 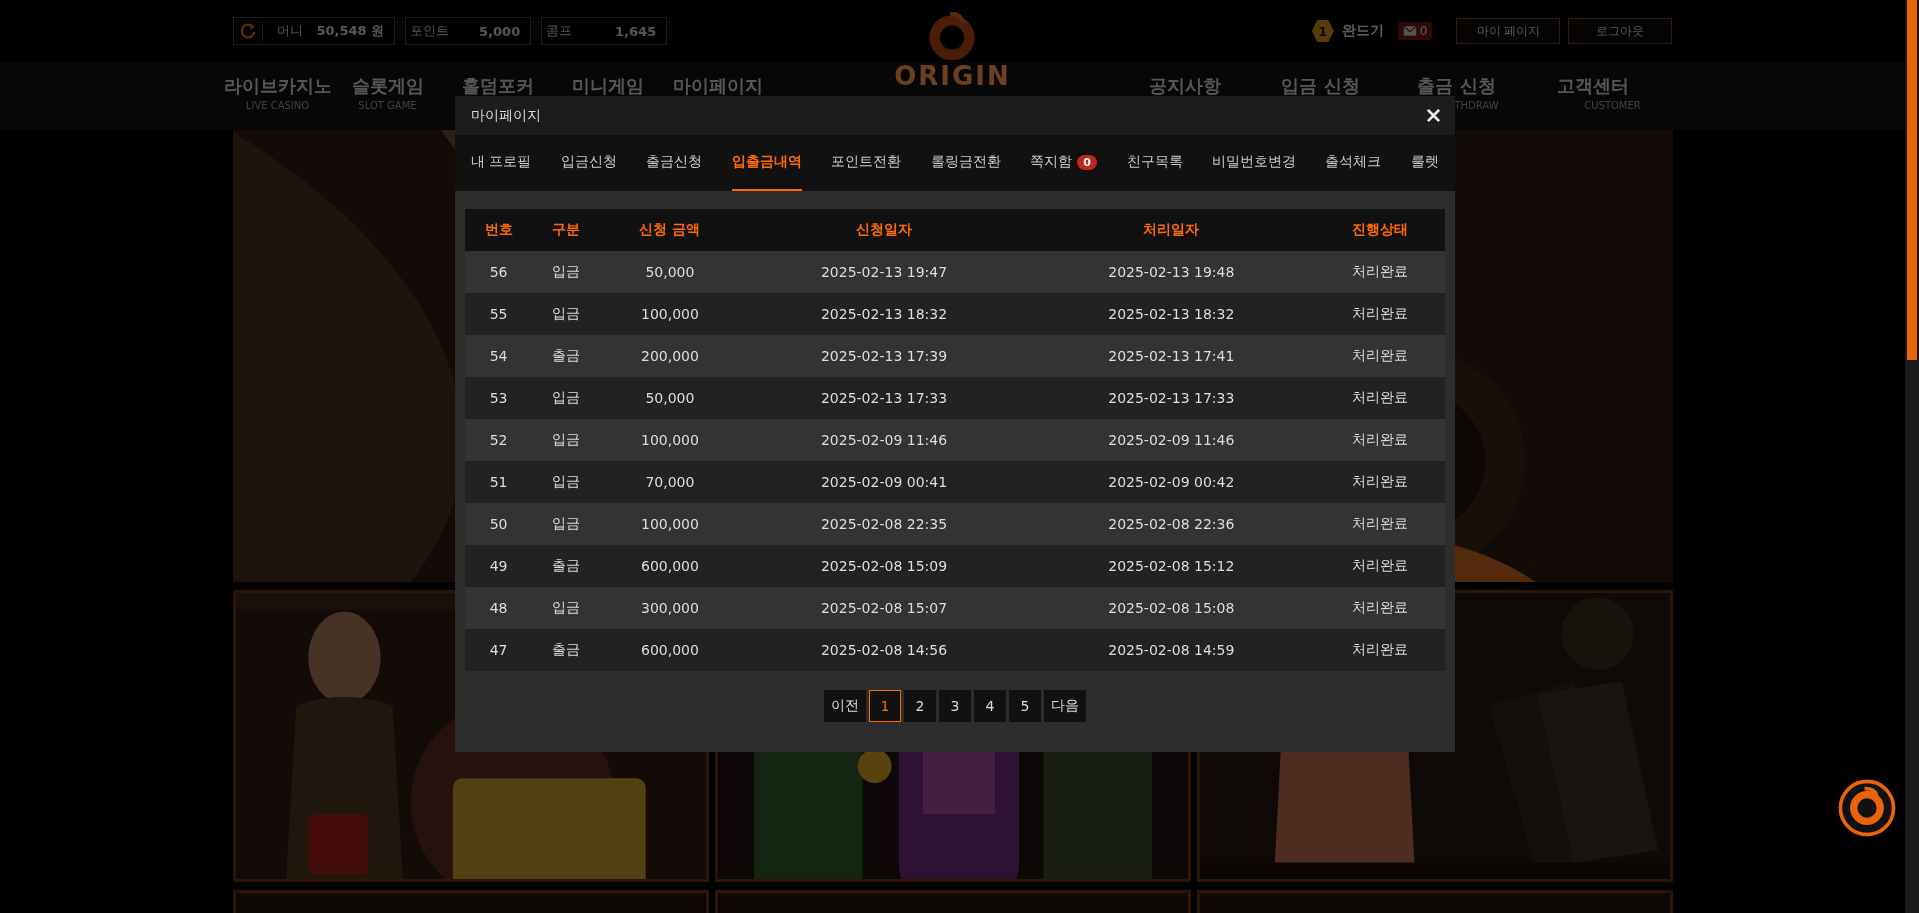 What do you see at coordinates (499, 230) in the screenshot?
I see `column-header: 번호` at bounding box center [499, 230].